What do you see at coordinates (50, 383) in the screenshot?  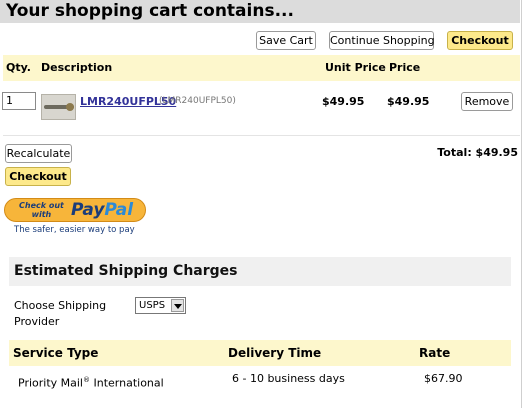 I see `service-name: Priority Mail` at bounding box center [50, 383].